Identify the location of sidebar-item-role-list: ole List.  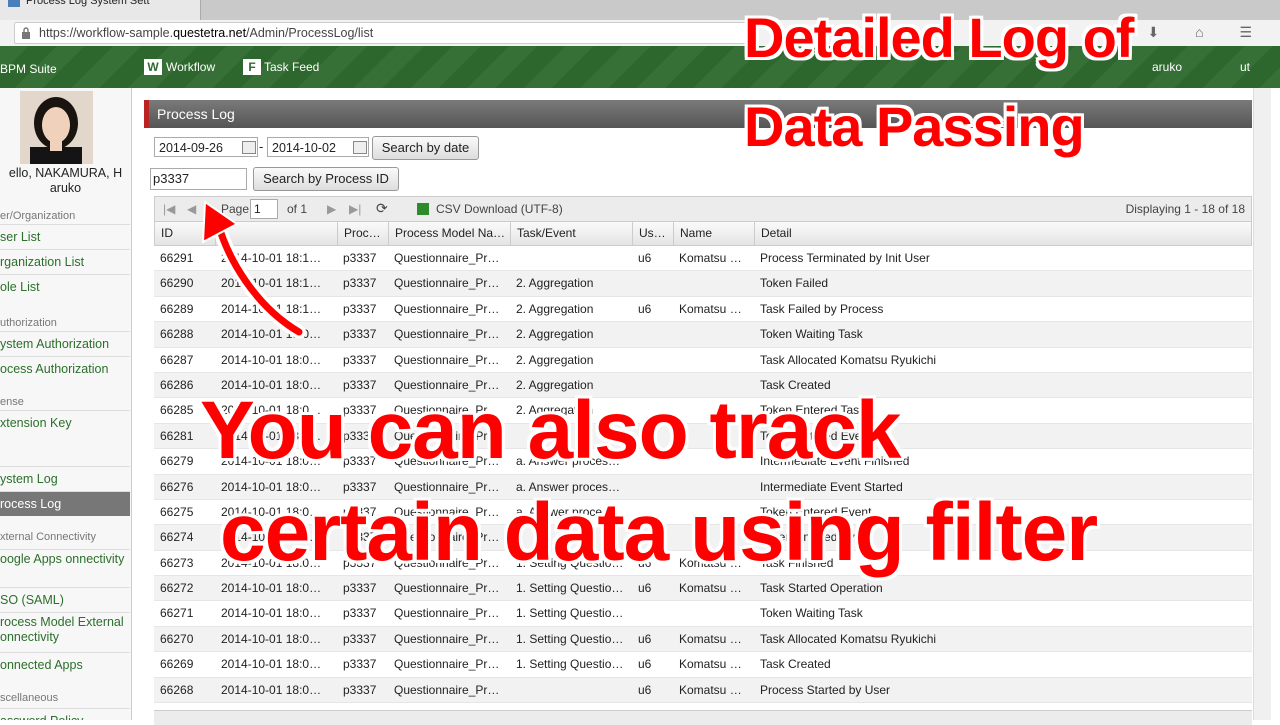
(65, 286).